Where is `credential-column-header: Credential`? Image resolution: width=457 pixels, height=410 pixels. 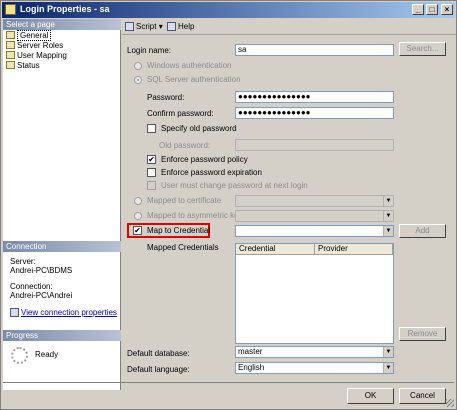
credential-column-header: Credential is located at coordinates (275, 249).